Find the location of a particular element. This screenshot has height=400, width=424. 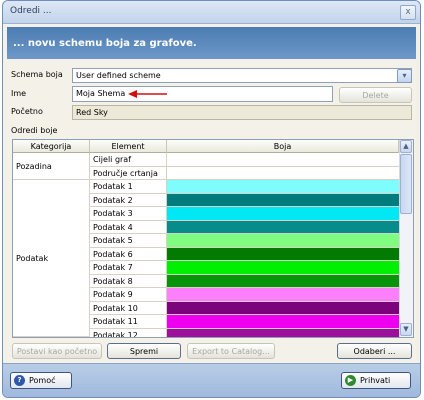

column-header-category: Kategorija is located at coordinates (51, 146).